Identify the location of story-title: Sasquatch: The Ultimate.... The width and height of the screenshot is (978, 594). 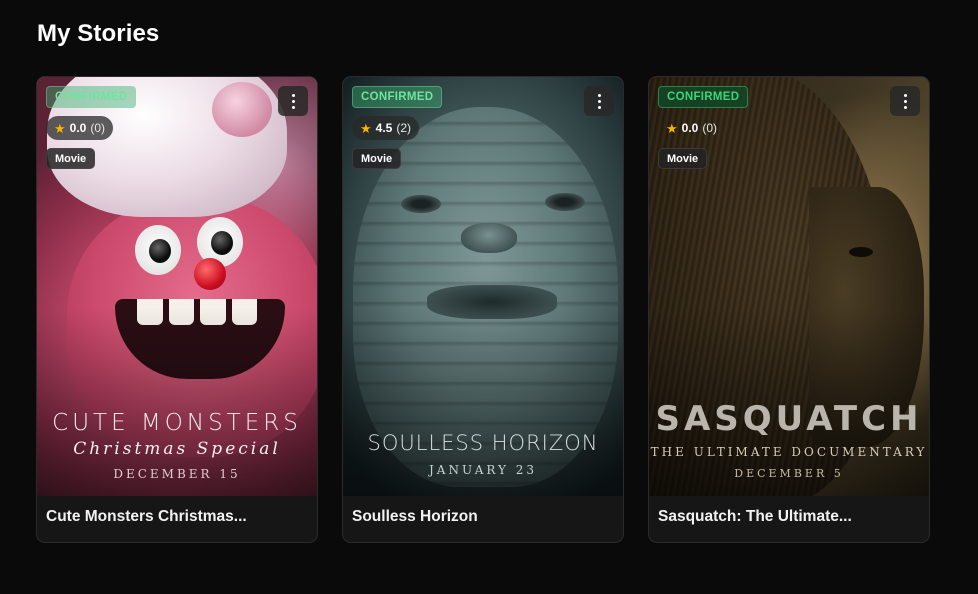
(789, 517).